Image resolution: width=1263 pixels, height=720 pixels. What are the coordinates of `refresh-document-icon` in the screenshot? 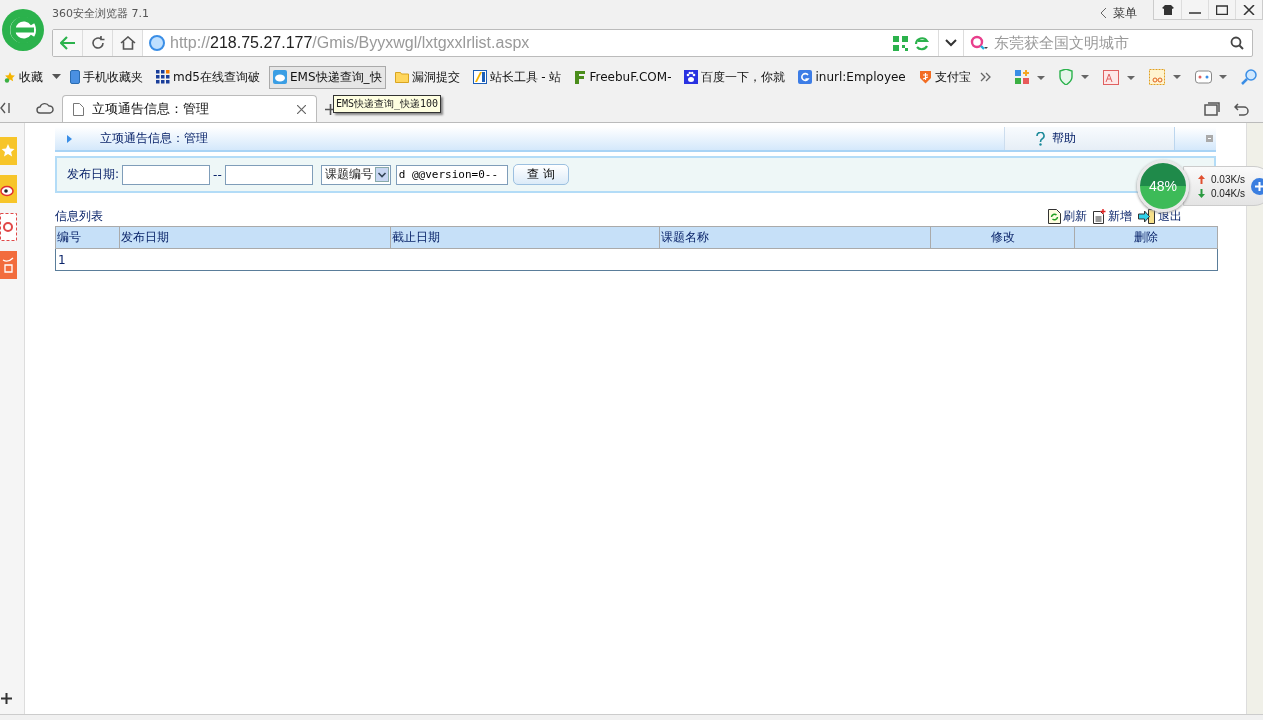 It's located at (1054, 216).